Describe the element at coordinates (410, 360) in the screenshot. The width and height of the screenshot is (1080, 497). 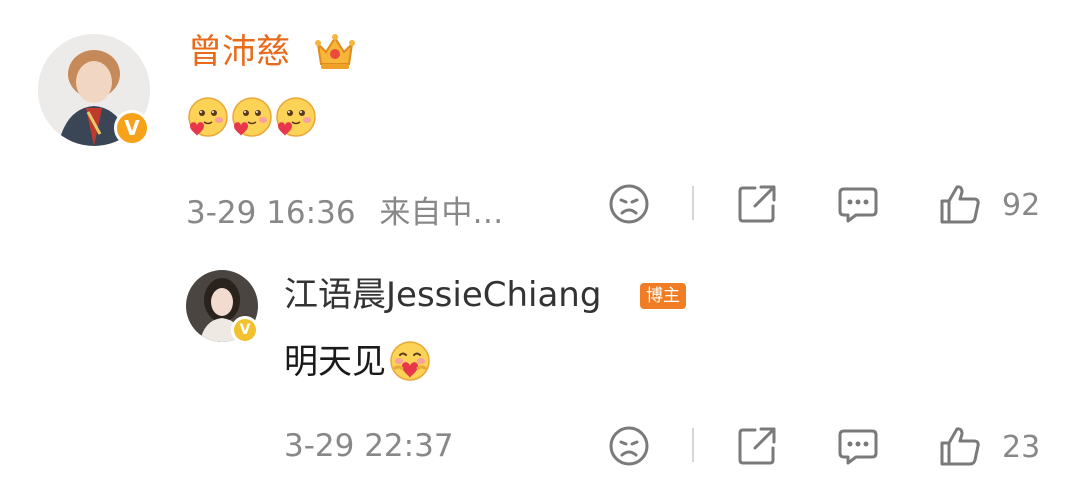
I see `hug-face-emoji` at that location.